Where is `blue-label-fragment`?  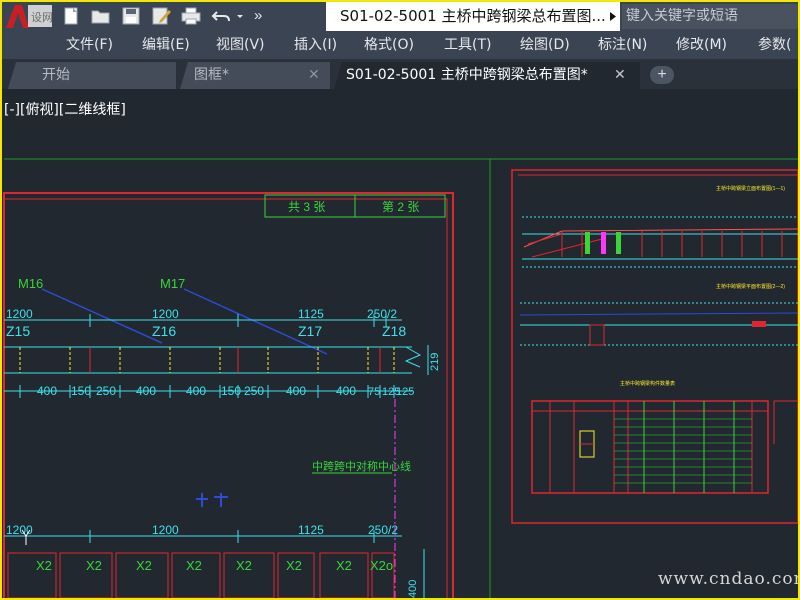
blue-label-fragment is located at coordinates (212, 500).